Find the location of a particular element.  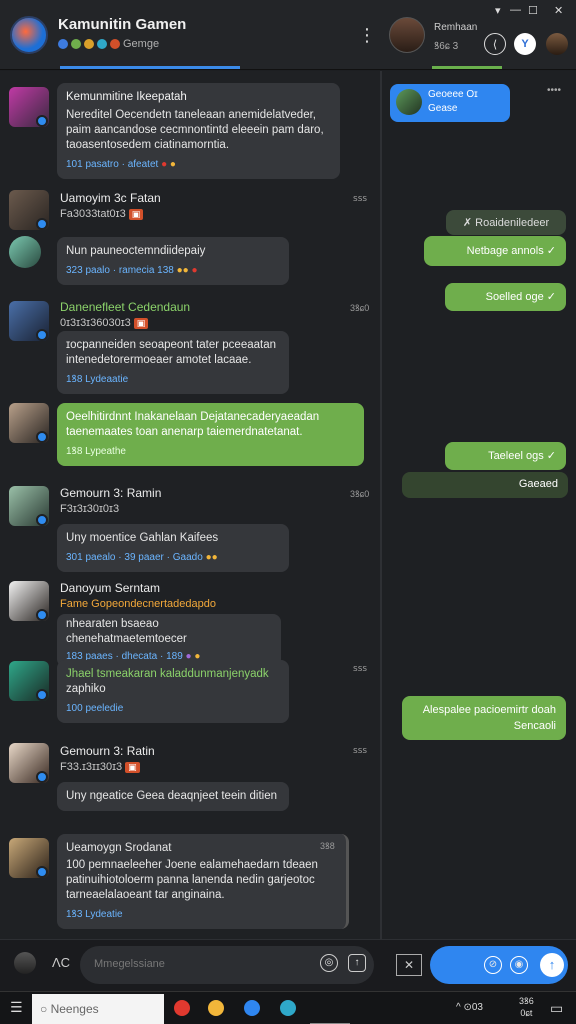

message-text: ɪocpanneiden seoapeont tater pceeaatan is located at coordinates (171, 345).